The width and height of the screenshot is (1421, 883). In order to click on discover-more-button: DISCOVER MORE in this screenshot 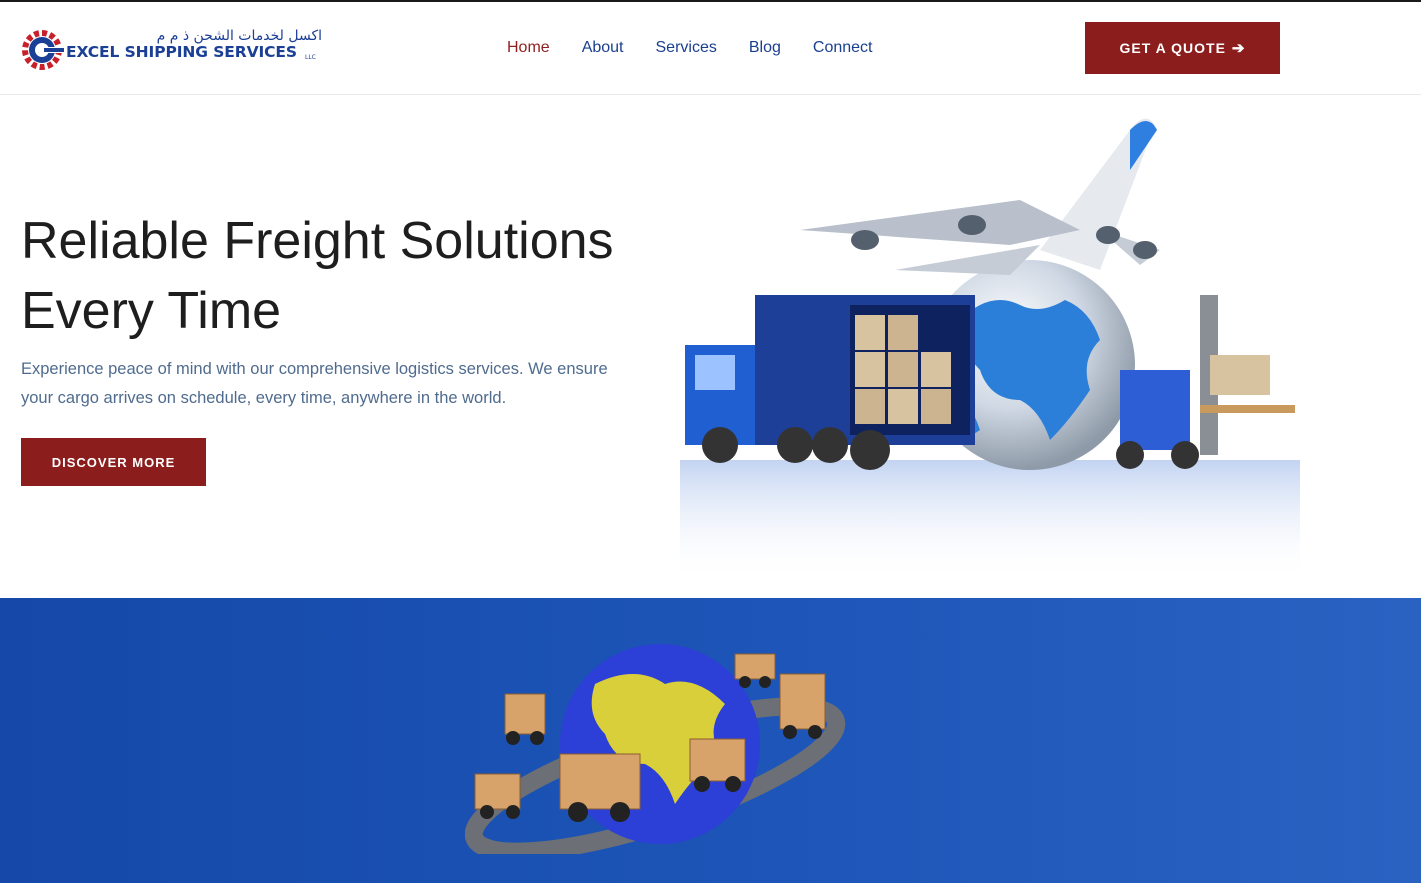, I will do `click(113, 462)`.